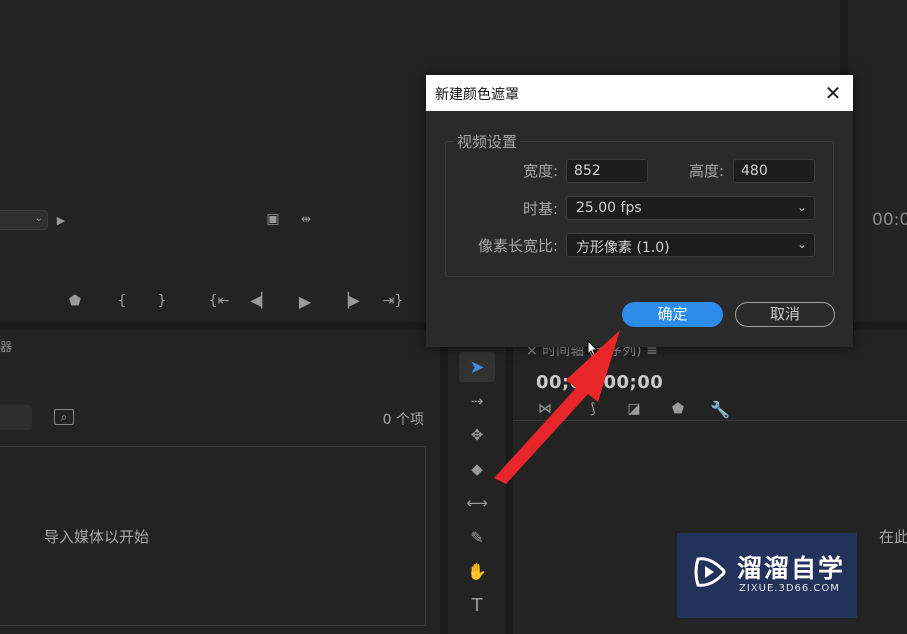 The width and height of the screenshot is (907, 634). What do you see at coordinates (487, 141) in the screenshot?
I see `video-settings-label: 视频设置` at bounding box center [487, 141].